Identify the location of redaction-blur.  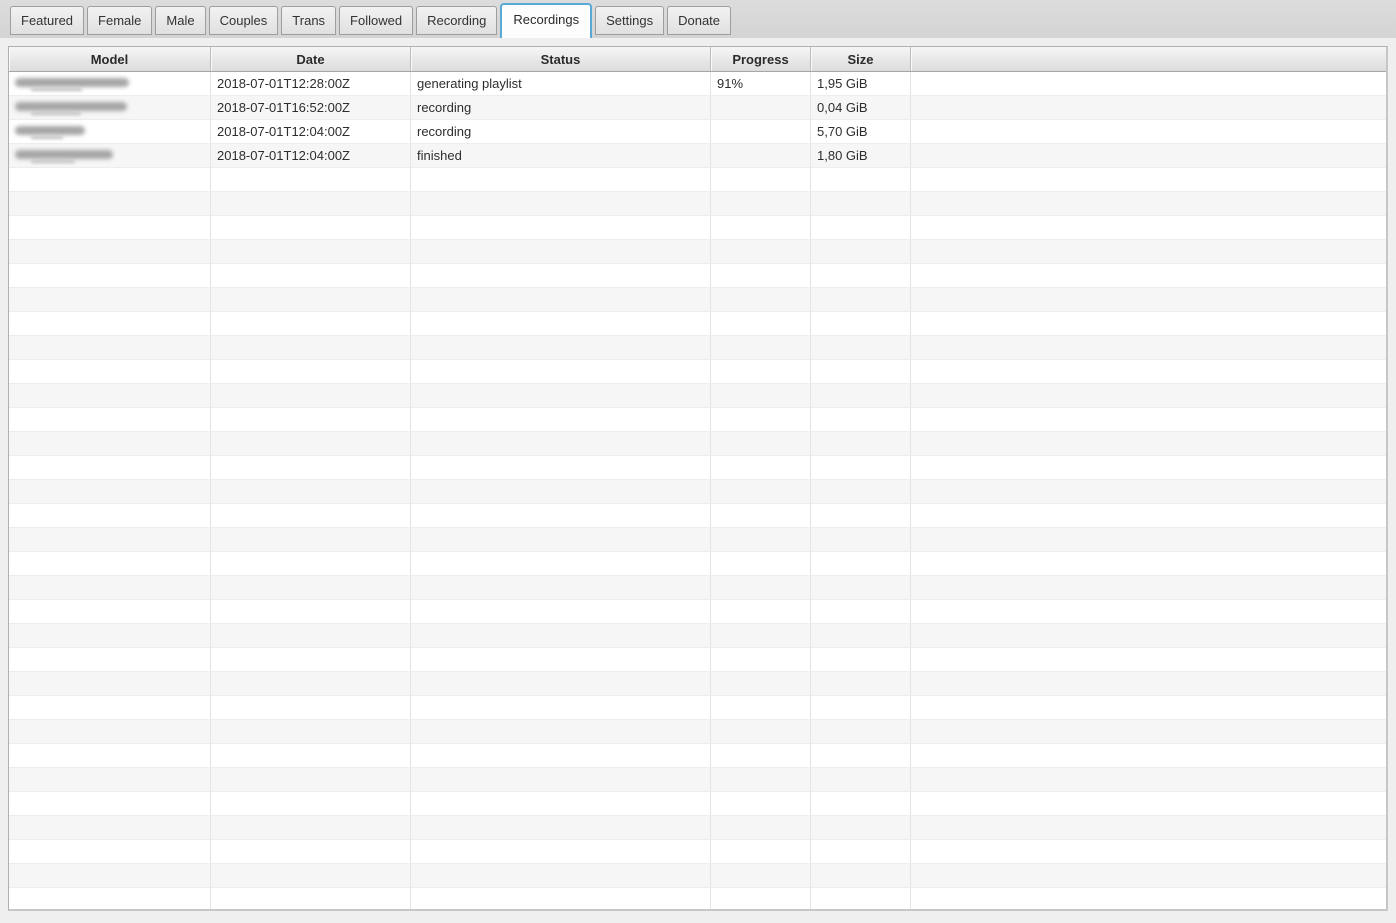
(71, 106).